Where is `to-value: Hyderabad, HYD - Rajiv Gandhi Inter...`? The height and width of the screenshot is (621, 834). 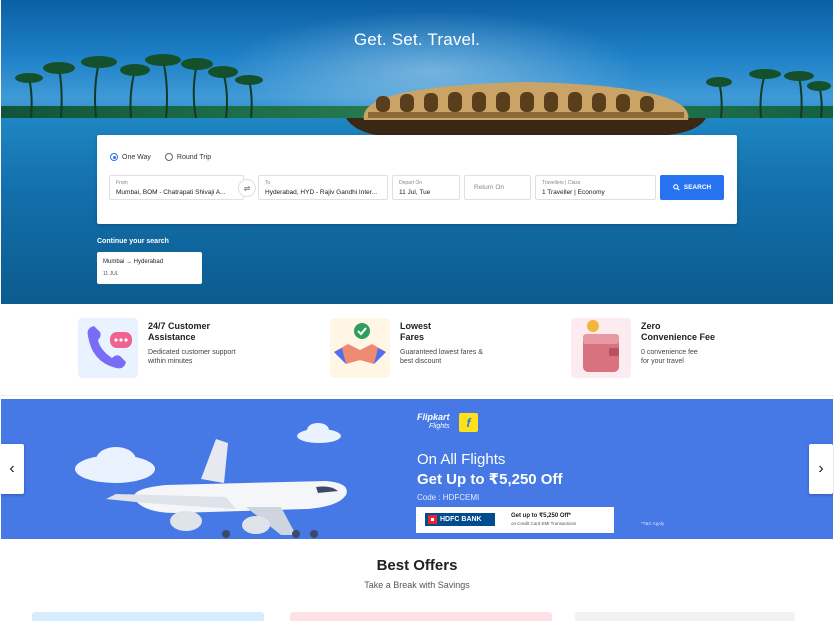 to-value: Hyderabad, HYD - Rajiv Gandhi Inter... is located at coordinates (321, 192).